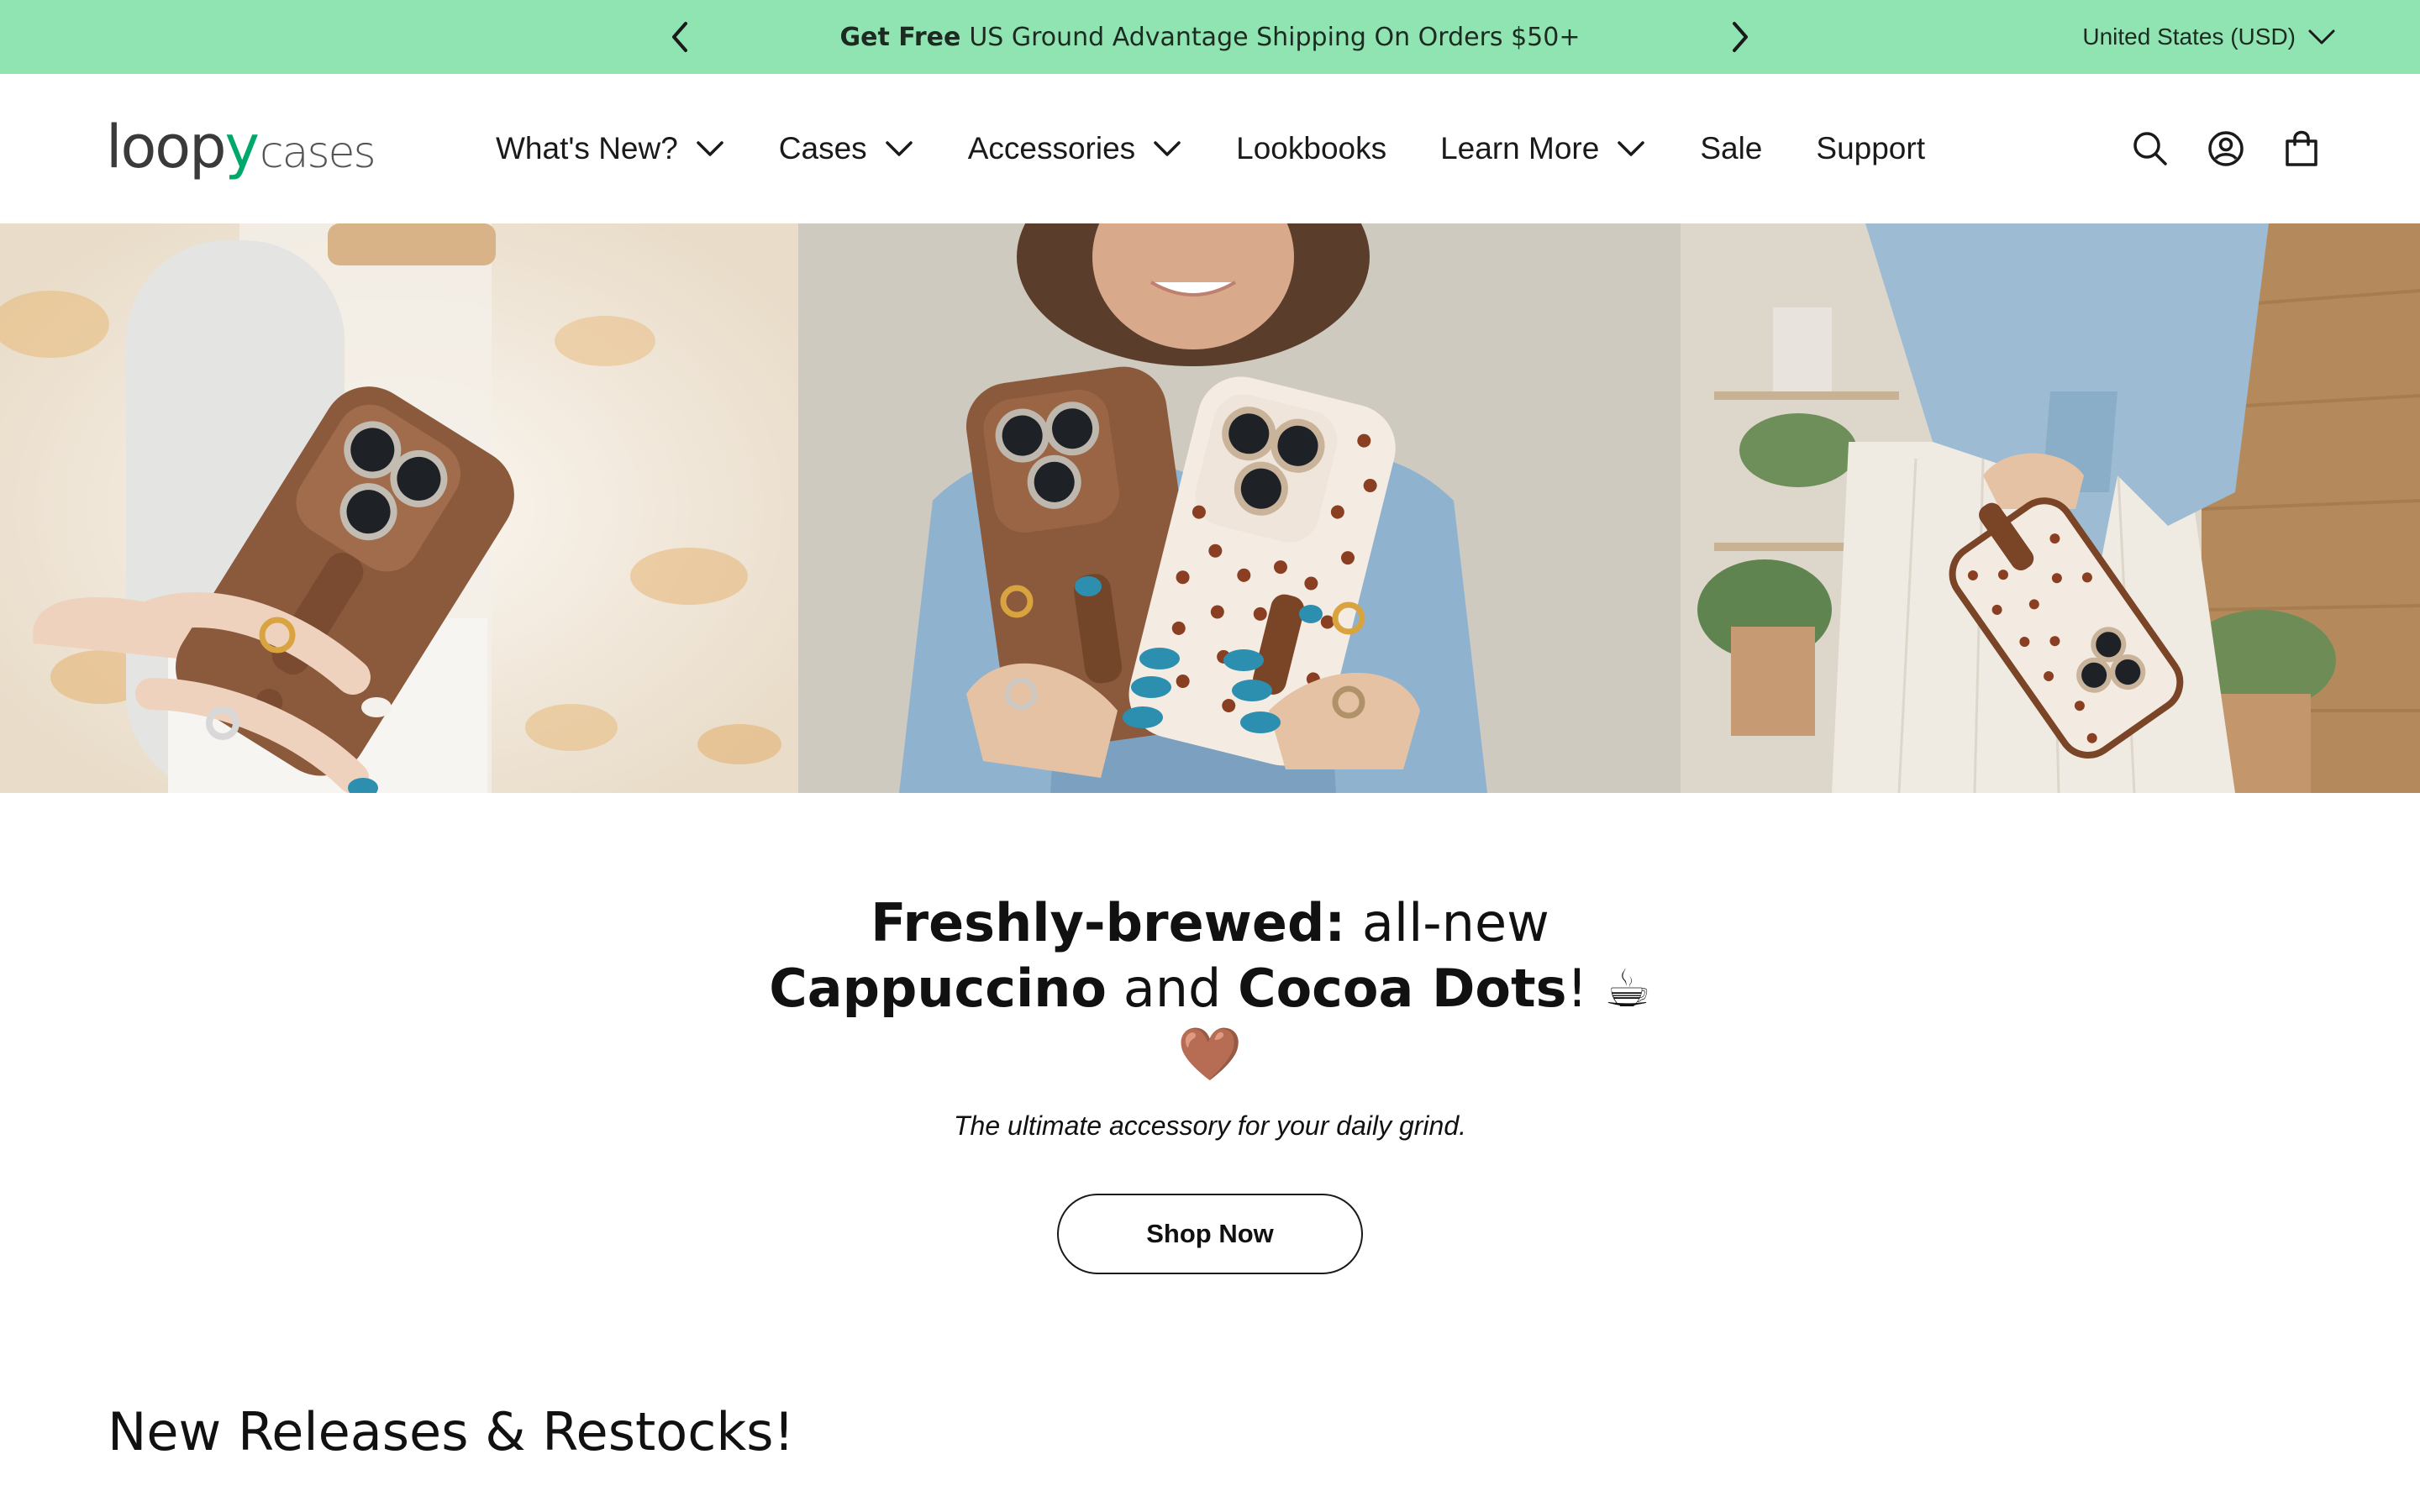  Describe the element at coordinates (823, 148) in the screenshot. I see `nav-label: Cases` at that location.